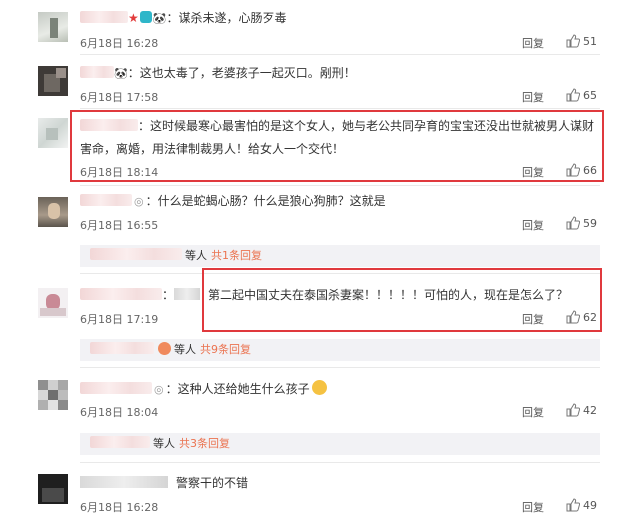 This screenshot has width=640, height=523. I want to click on like-button: 49, so click(581, 505).